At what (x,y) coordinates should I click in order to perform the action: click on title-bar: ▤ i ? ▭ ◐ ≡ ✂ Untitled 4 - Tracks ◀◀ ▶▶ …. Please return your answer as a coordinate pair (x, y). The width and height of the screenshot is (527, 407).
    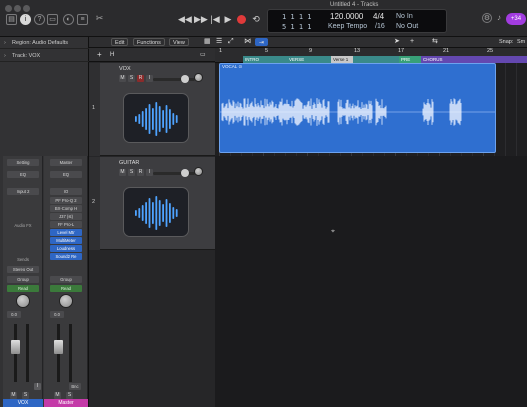
    Looking at the image, I should click on (263, 18).